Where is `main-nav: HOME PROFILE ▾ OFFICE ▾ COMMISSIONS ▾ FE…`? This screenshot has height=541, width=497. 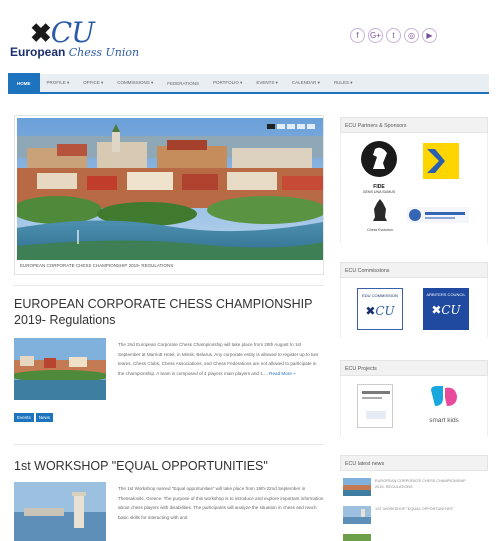 main-nav: HOME PROFILE ▾ OFFICE ▾ COMMISSIONS ▾ FE… is located at coordinates (248, 83).